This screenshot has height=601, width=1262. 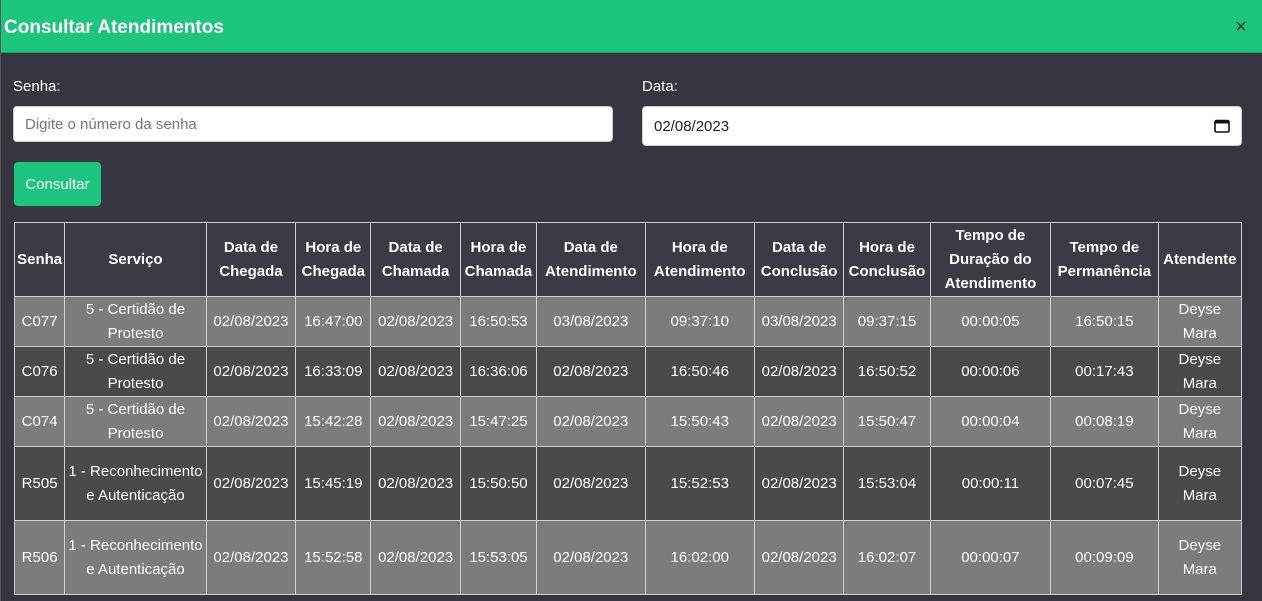 What do you see at coordinates (887, 557) in the screenshot?
I see `table-cell: 16:02:07` at bounding box center [887, 557].